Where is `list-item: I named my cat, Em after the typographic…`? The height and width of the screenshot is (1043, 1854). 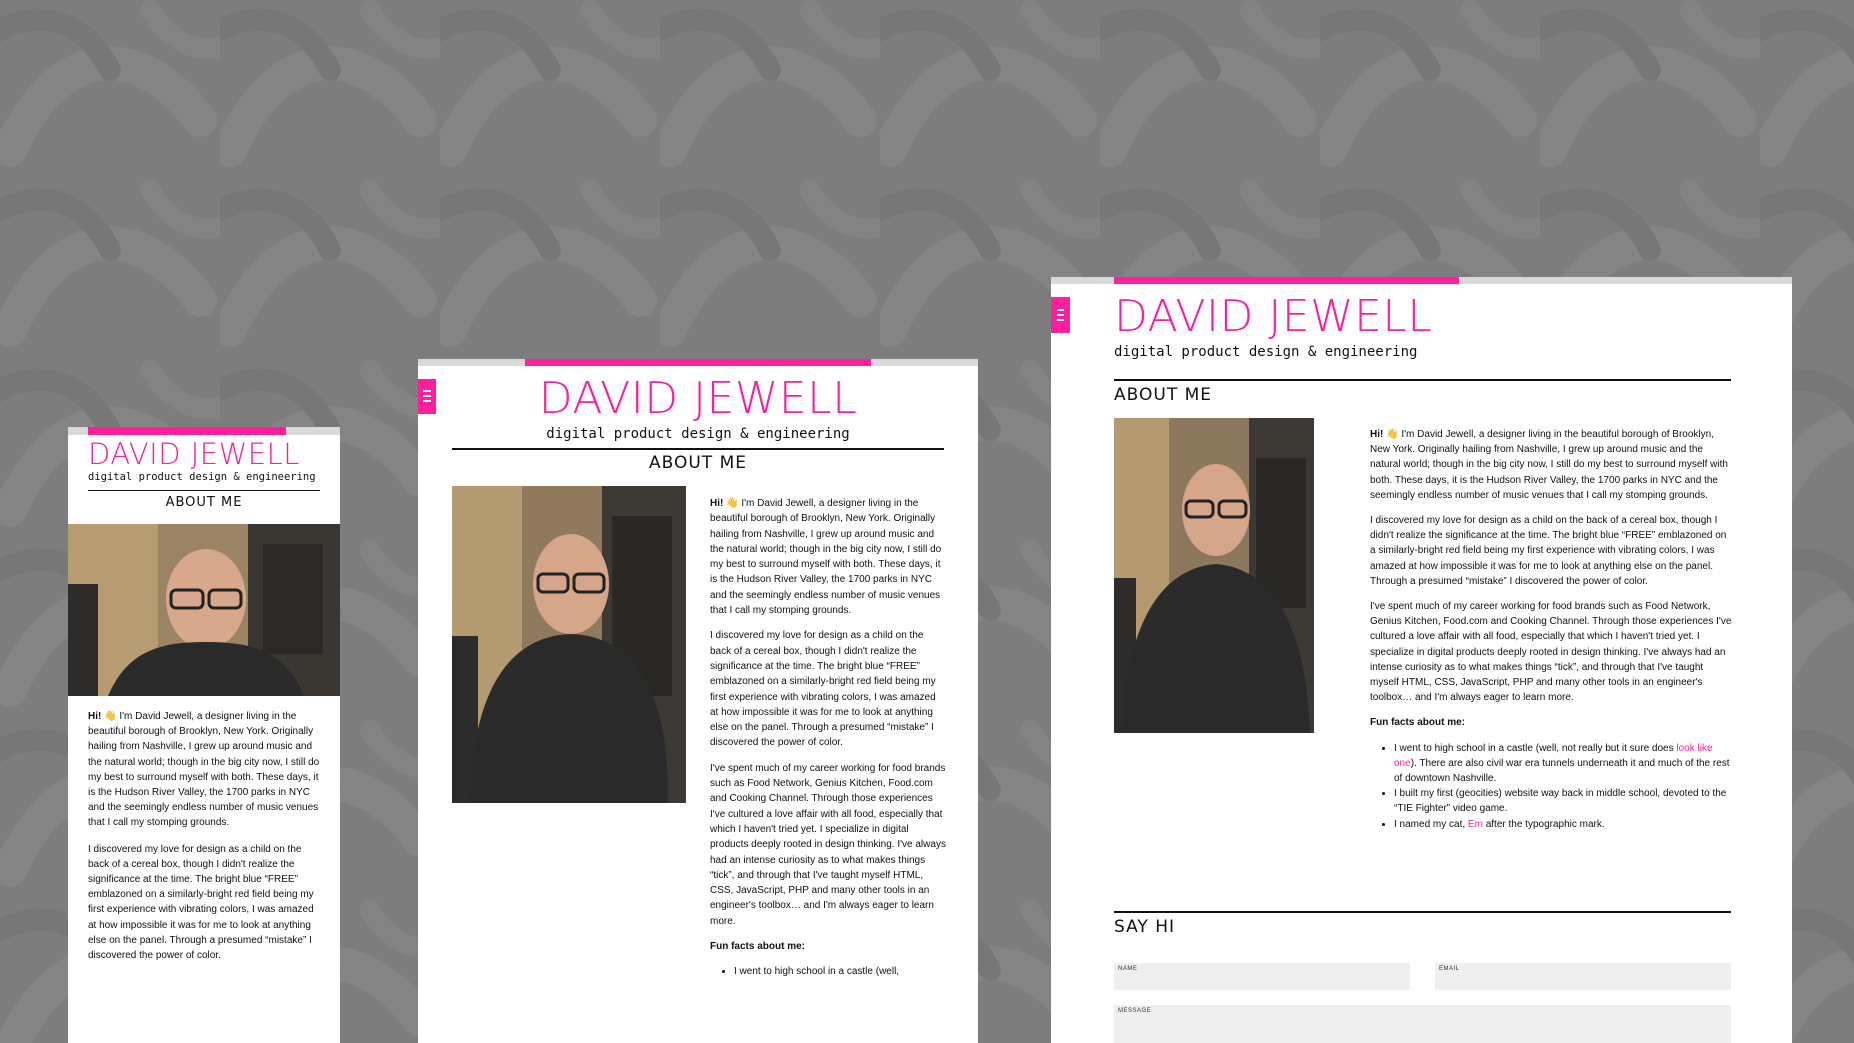
list-item: I named my cat, Em after the typographic… is located at coordinates (1563, 824).